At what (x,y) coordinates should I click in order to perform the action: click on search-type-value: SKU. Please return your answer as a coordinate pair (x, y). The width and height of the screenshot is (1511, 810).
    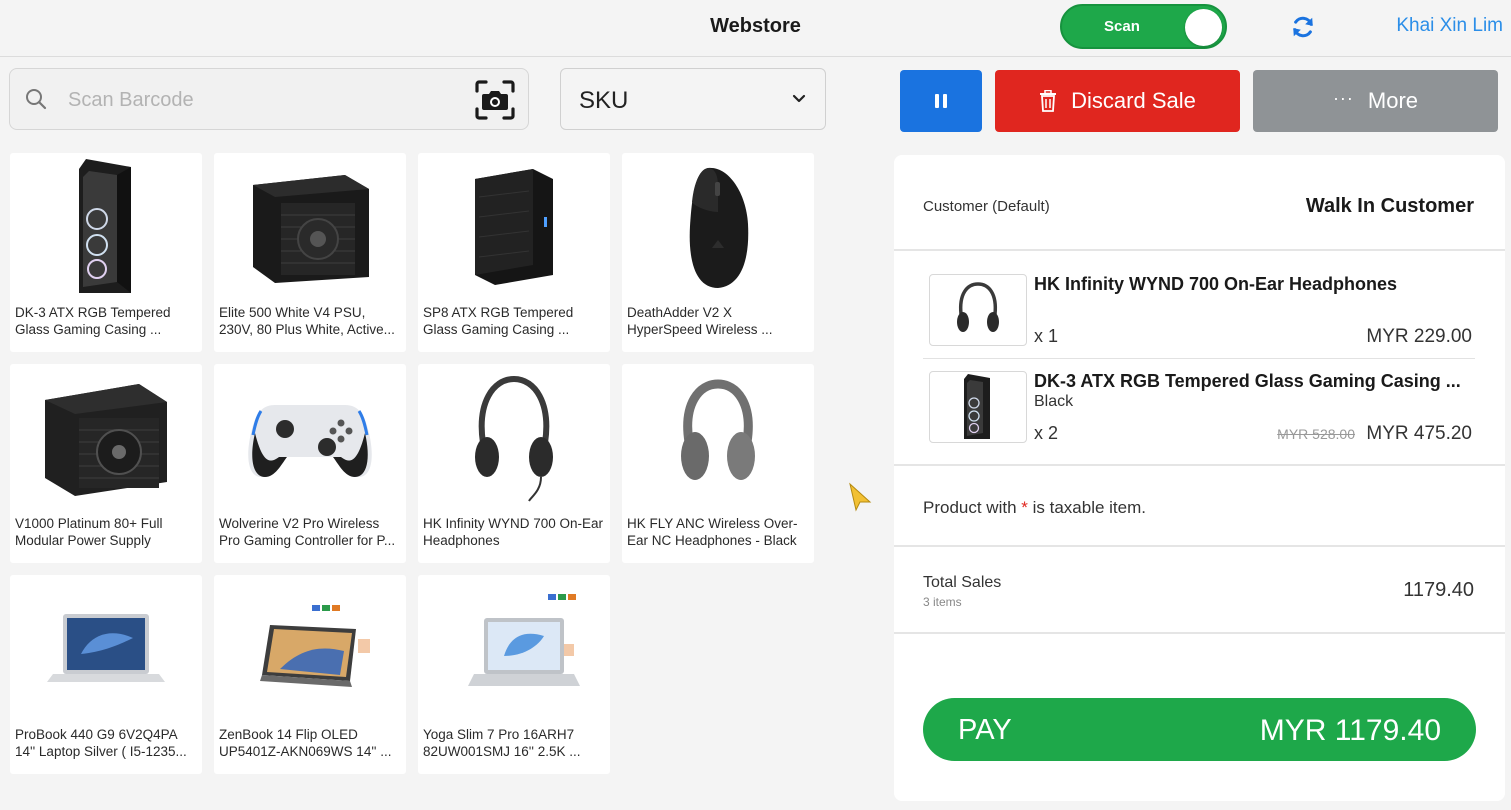
    Looking at the image, I should click on (604, 100).